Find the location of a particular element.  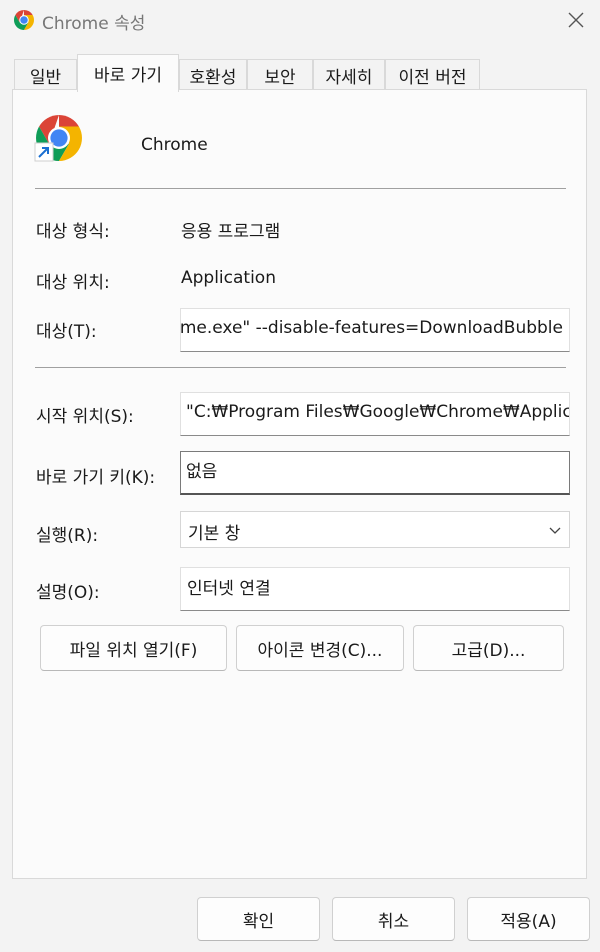

start-in-label: 시작 위치(S): is located at coordinates (85, 417).